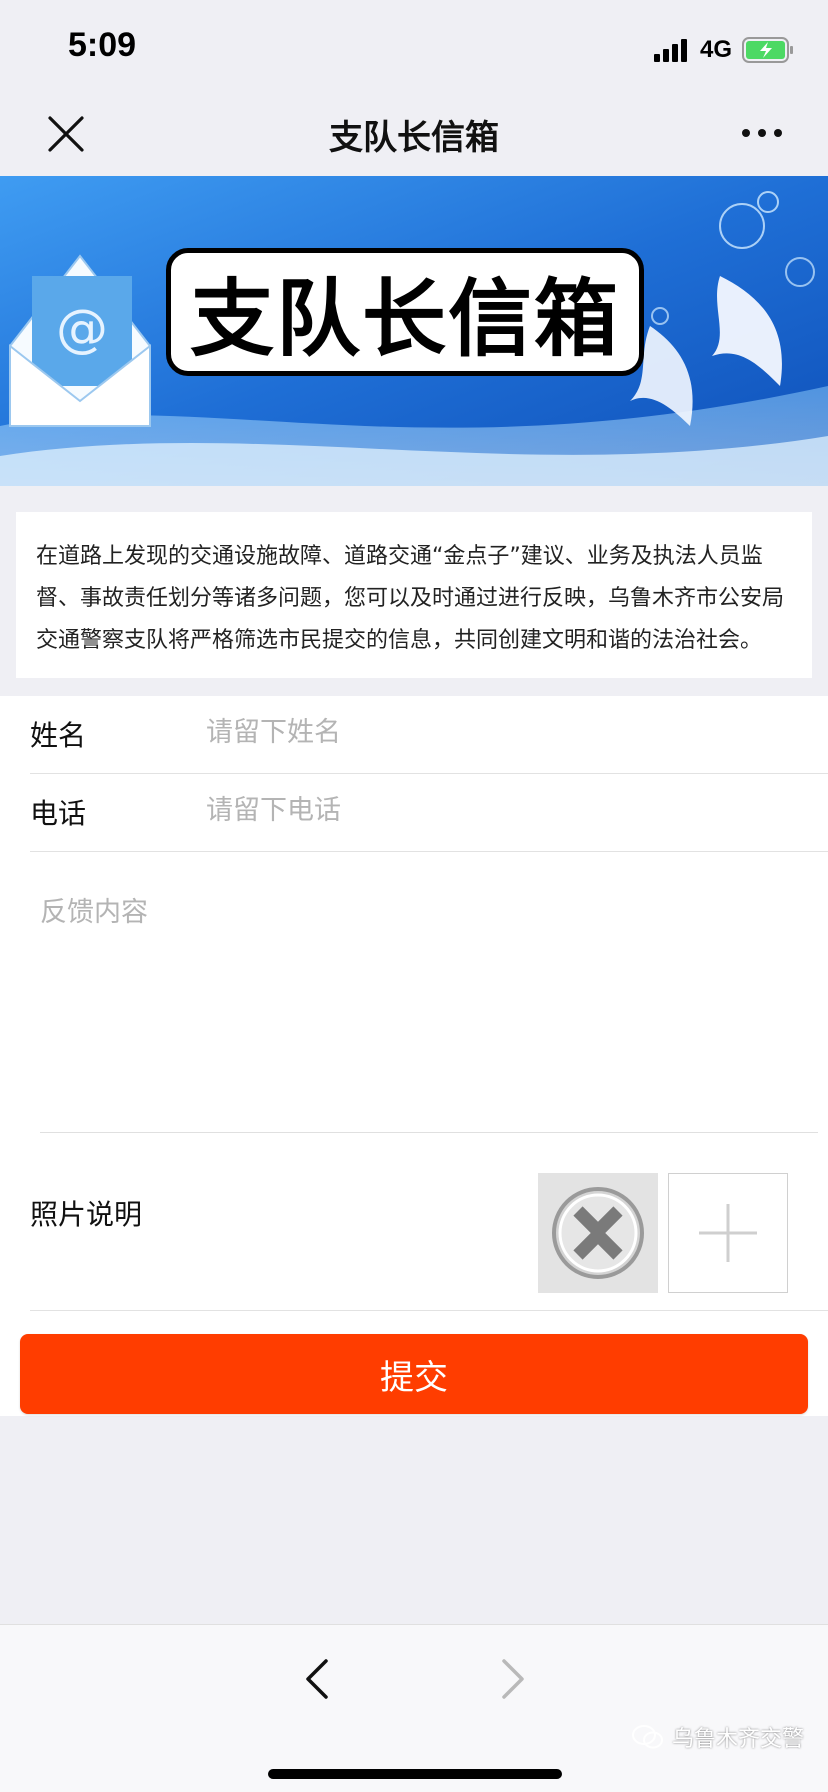  I want to click on network-label: 4G, so click(715, 49).